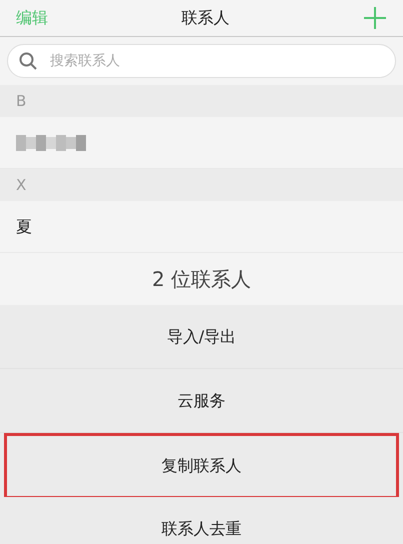 The height and width of the screenshot is (544, 403). I want to click on action-item: 导入/导出, so click(201, 337).